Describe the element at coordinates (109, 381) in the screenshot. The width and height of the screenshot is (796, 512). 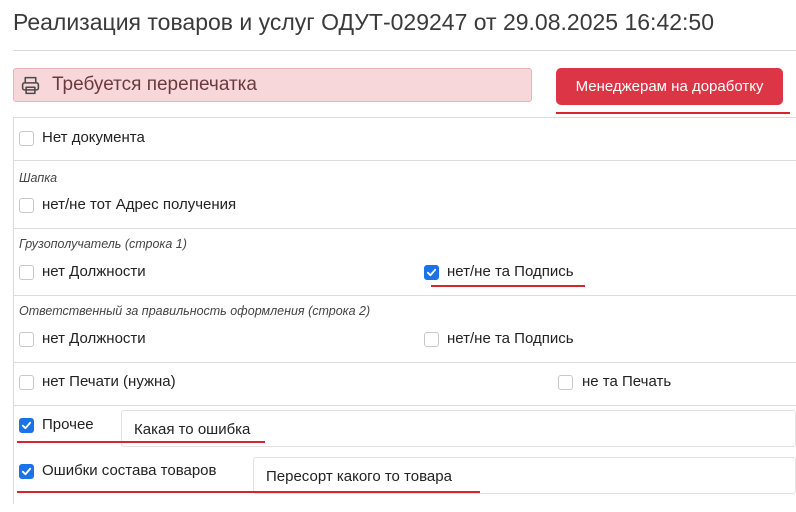
I see `stamp-missing-label: нет Печати (нужна)` at that location.